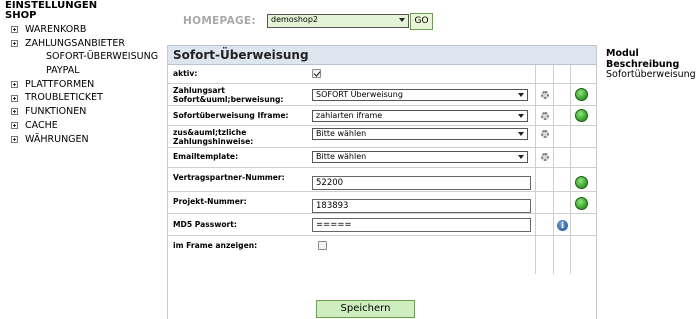 The image size is (697, 319). What do you see at coordinates (206, 156) in the screenshot?
I see `emailtemplate-label: Emailtemplate:` at bounding box center [206, 156].